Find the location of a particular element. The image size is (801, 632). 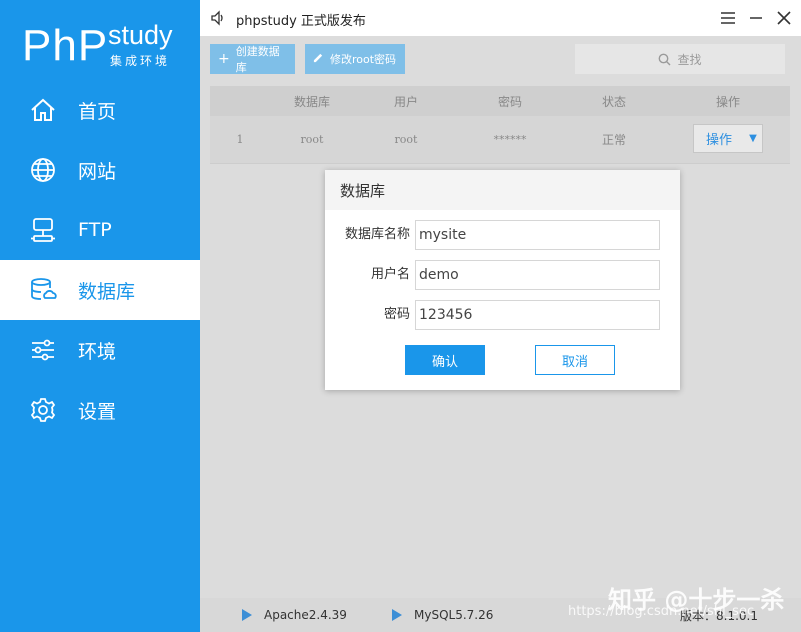

database-name-label: 数据库名称 is located at coordinates (377, 234).